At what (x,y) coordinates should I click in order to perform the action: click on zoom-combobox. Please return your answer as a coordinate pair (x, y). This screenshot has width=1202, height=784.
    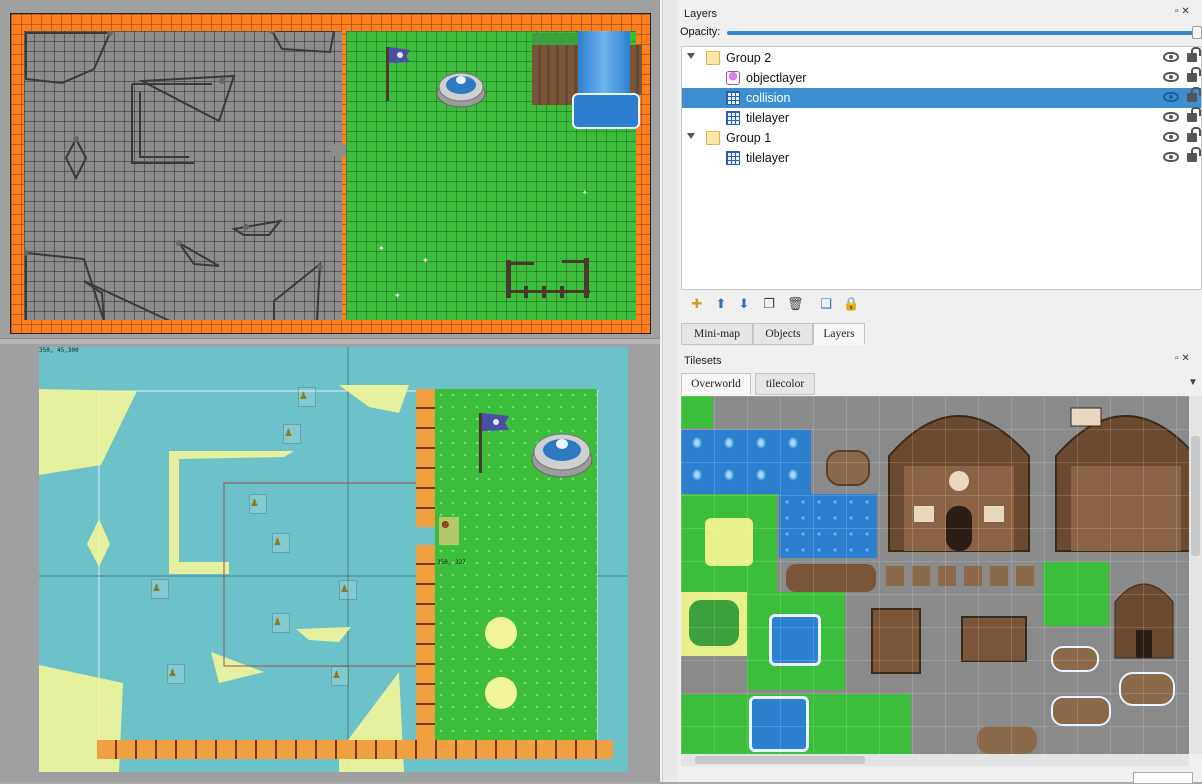
    Looking at the image, I should click on (1163, 778).